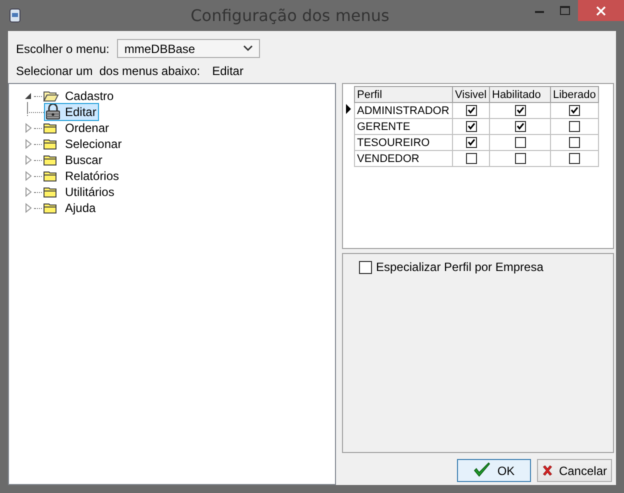 The height and width of the screenshot is (493, 624). I want to click on table-cell: TESOUREIRO, so click(403, 142).